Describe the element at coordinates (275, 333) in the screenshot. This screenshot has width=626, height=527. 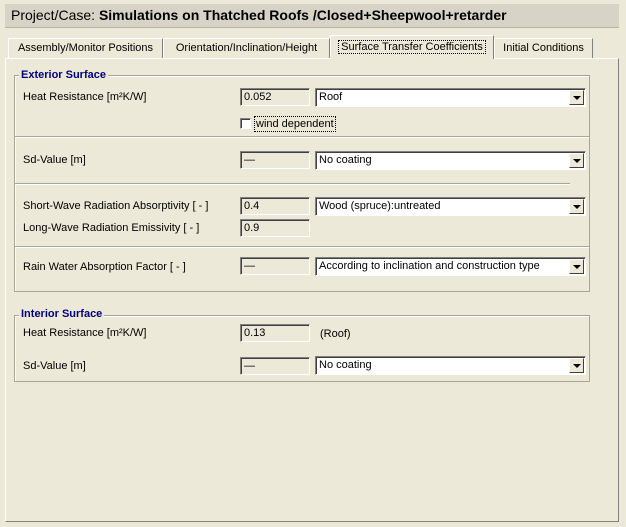
I see `int-heat-resistance-value: 0.13` at that location.